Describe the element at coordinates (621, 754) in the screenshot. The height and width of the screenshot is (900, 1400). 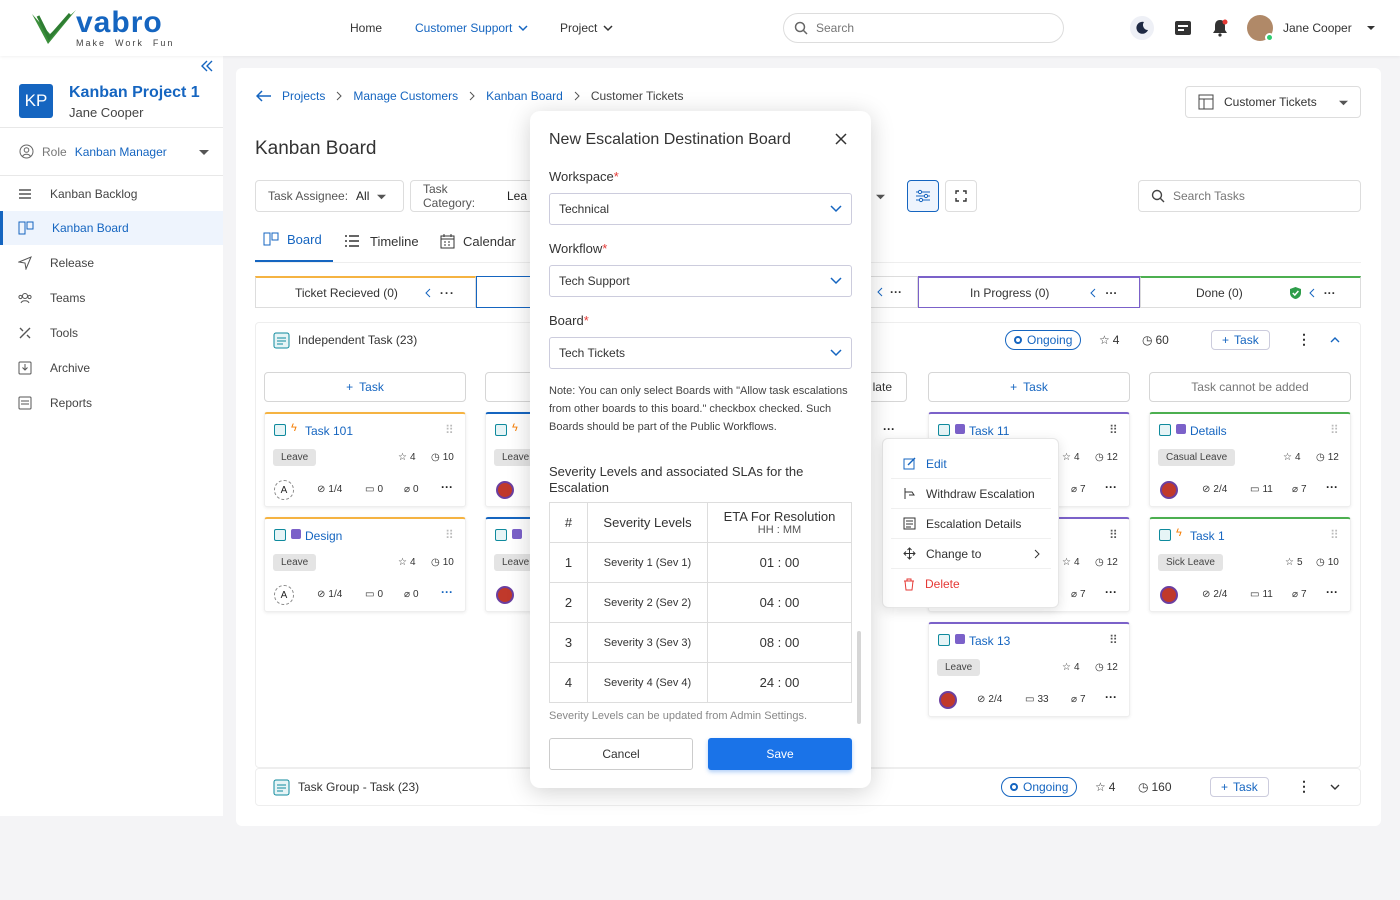
I see `cancel-button: Cancel` at that location.